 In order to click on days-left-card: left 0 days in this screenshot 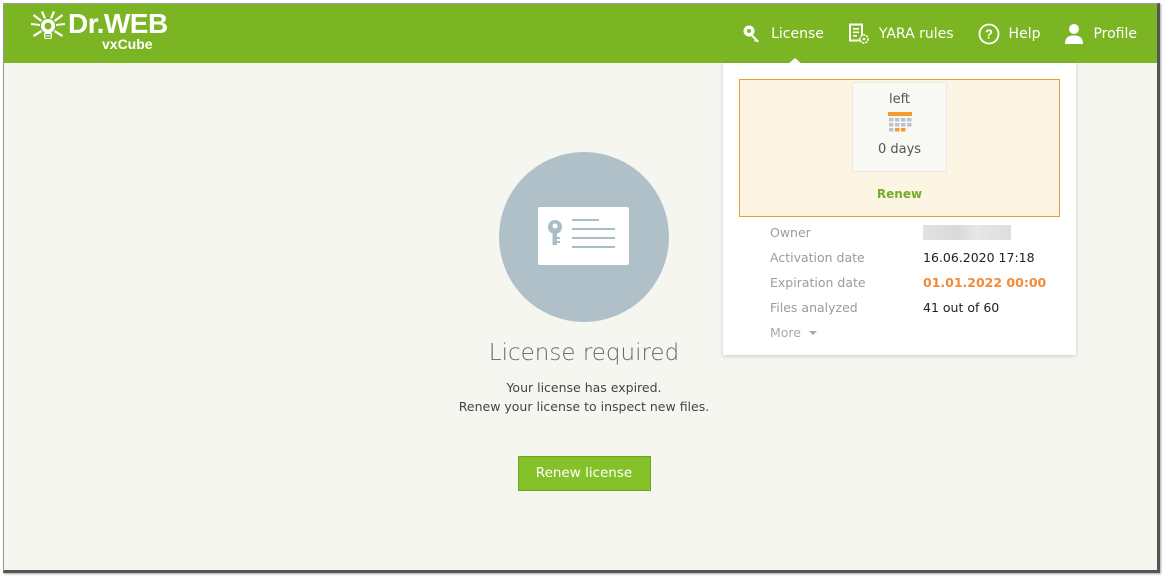, I will do `click(899, 127)`.